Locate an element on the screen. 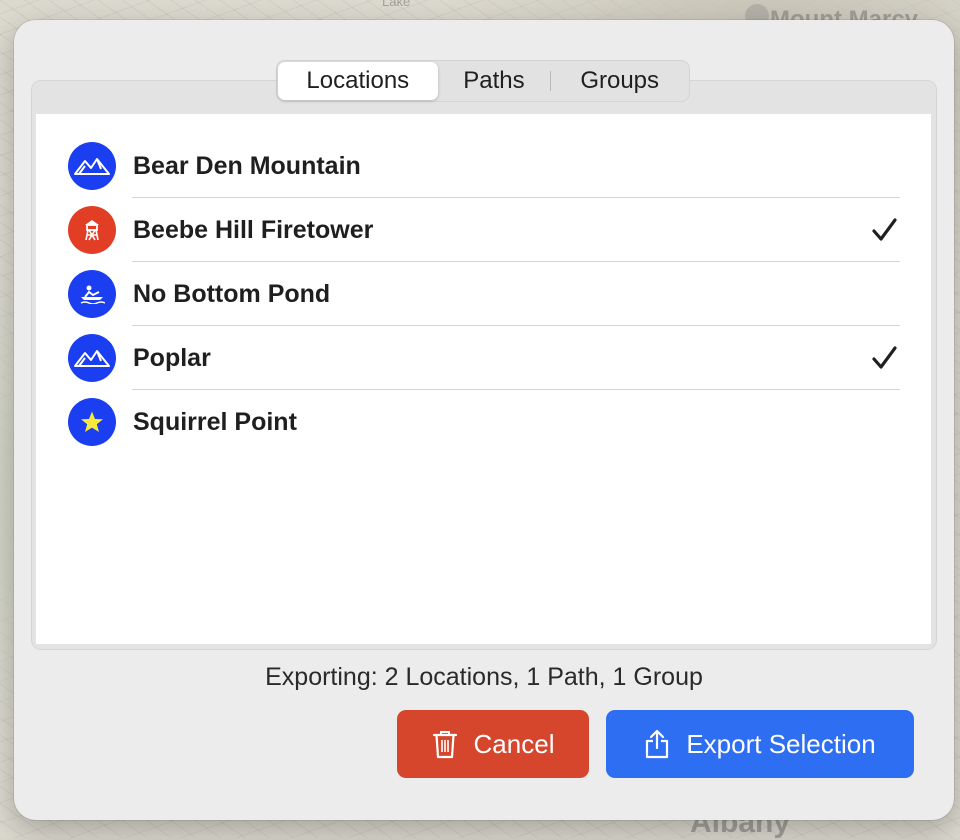 This screenshot has width=960, height=840. list-item-label: Bear Den Mountain is located at coordinates (247, 165).